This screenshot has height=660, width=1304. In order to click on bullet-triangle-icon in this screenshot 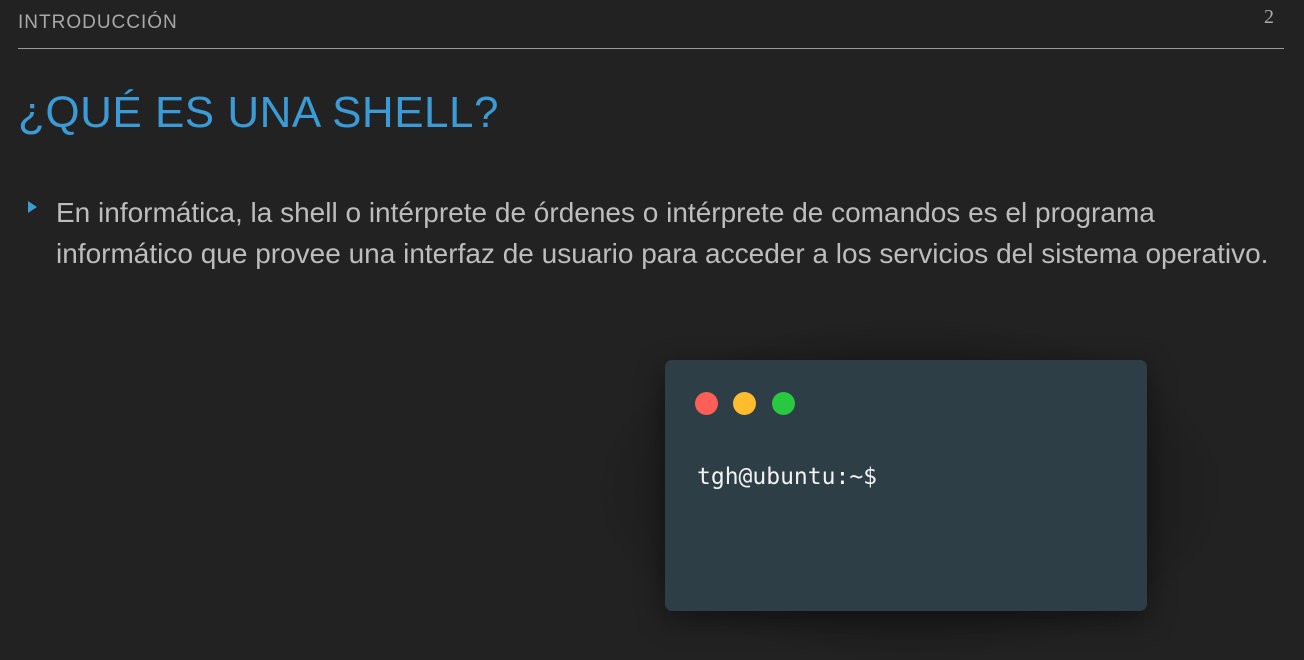, I will do `click(32, 207)`.